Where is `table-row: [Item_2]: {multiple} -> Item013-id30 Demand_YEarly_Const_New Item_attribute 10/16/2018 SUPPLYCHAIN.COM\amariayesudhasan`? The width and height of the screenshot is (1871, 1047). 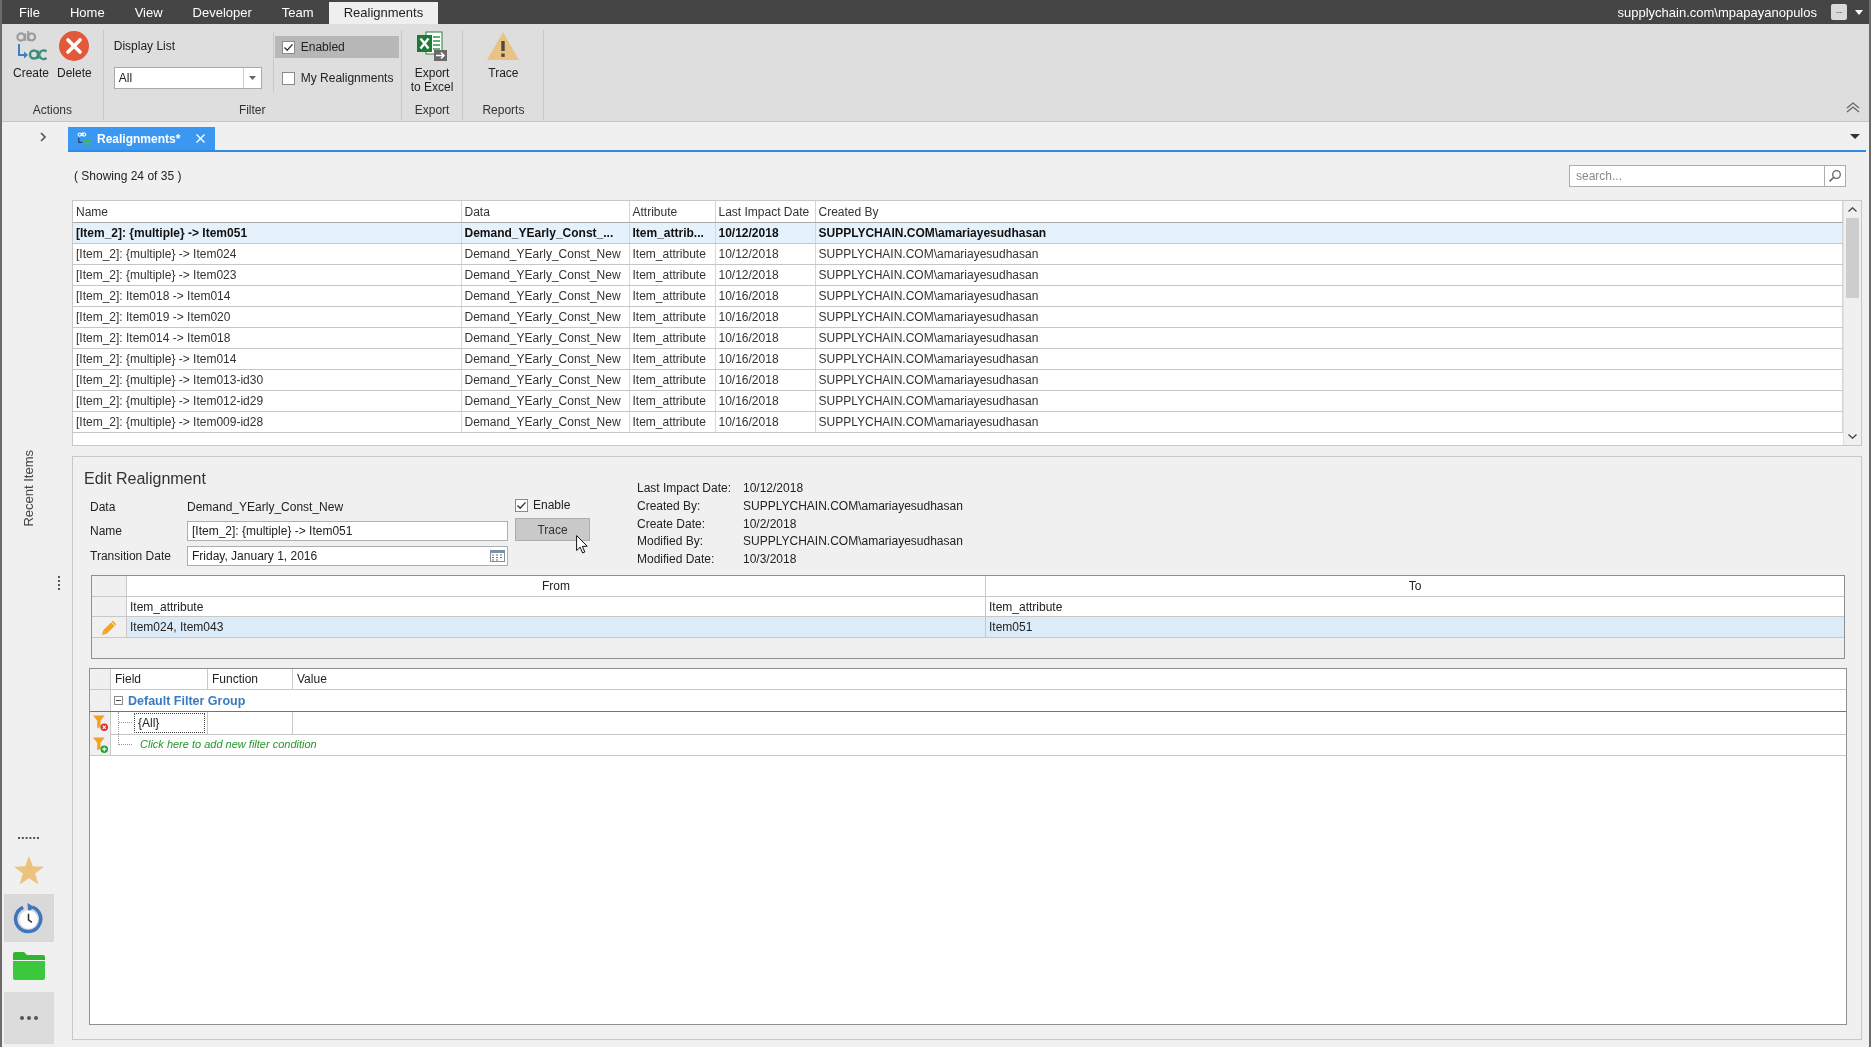
table-row: [Item_2]: {multiple} -> Item013-id30 Demand_YEarly_Const_New Item_attribute 10/16/2018 SUPPLYCHAIN.COM\amariayesudhasan is located at coordinates (958, 380).